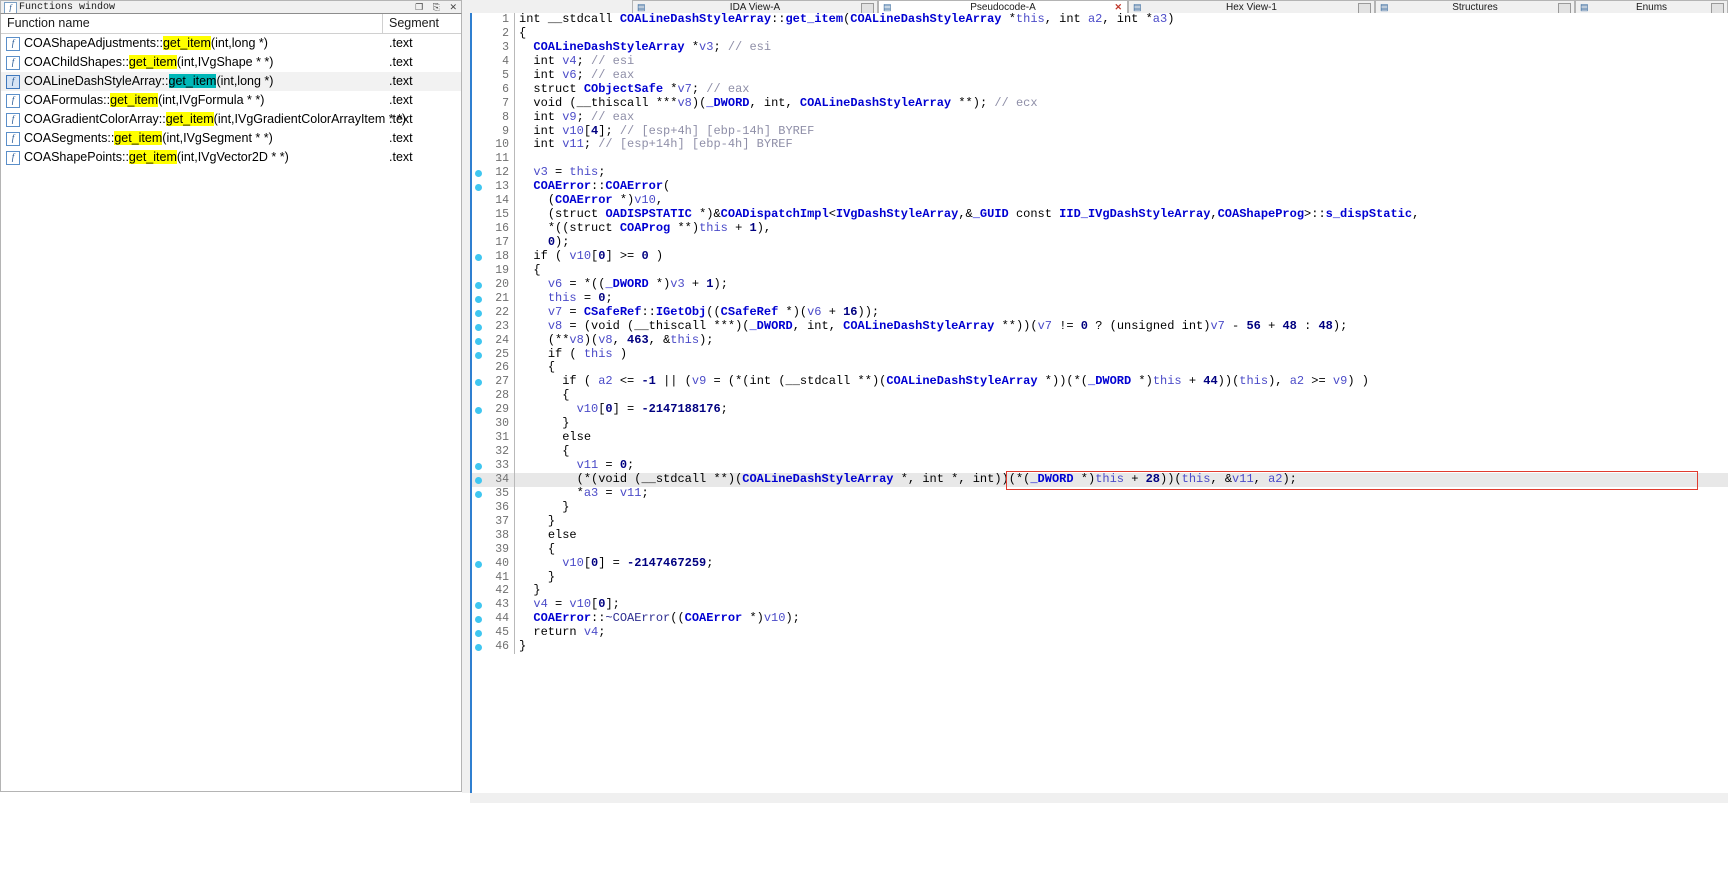 The width and height of the screenshot is (1728, 873). Describe the element at coordinates (1100, 354) in the screenshot. I see `pseudocode-line: 25 if ( this )` at that location.